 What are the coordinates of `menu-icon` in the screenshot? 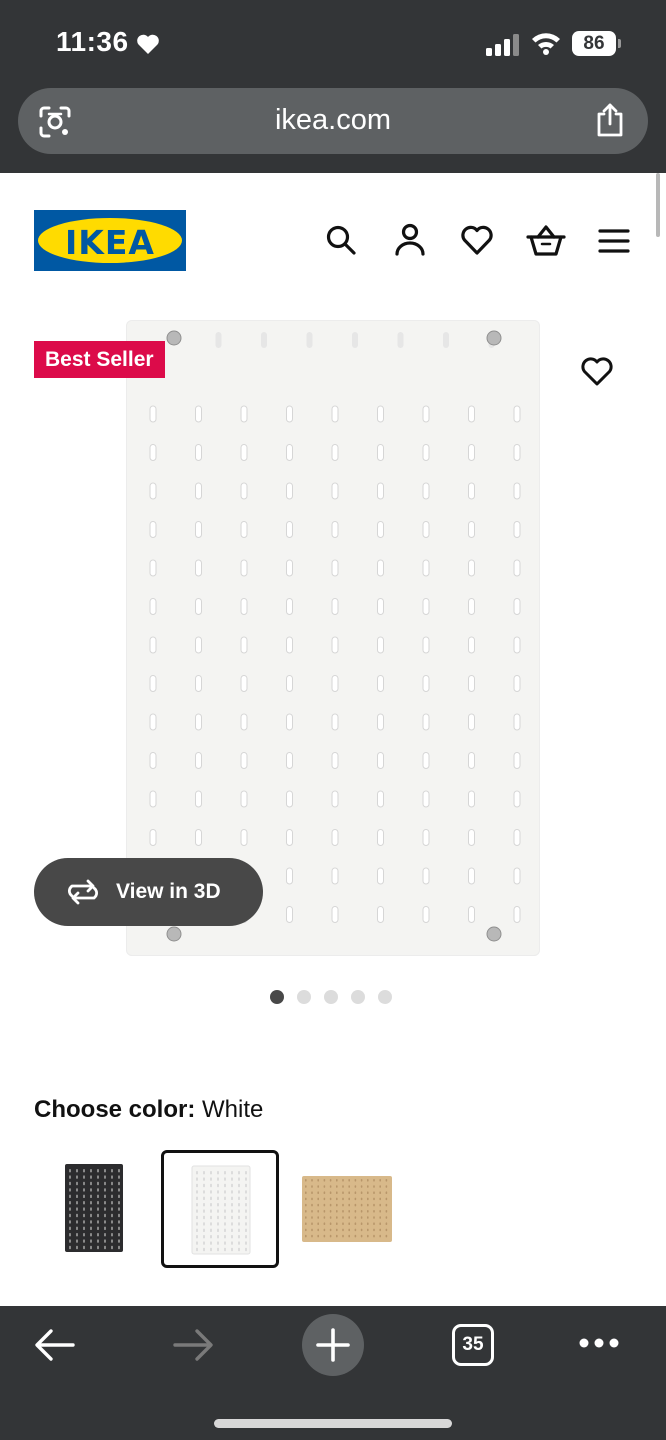 It's located at (614, 242).